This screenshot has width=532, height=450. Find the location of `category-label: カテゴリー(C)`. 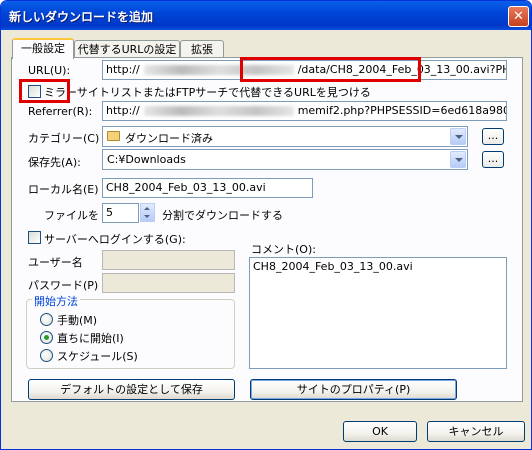

category-label: カテゴリー(C) is located at coordinates (64, 138).